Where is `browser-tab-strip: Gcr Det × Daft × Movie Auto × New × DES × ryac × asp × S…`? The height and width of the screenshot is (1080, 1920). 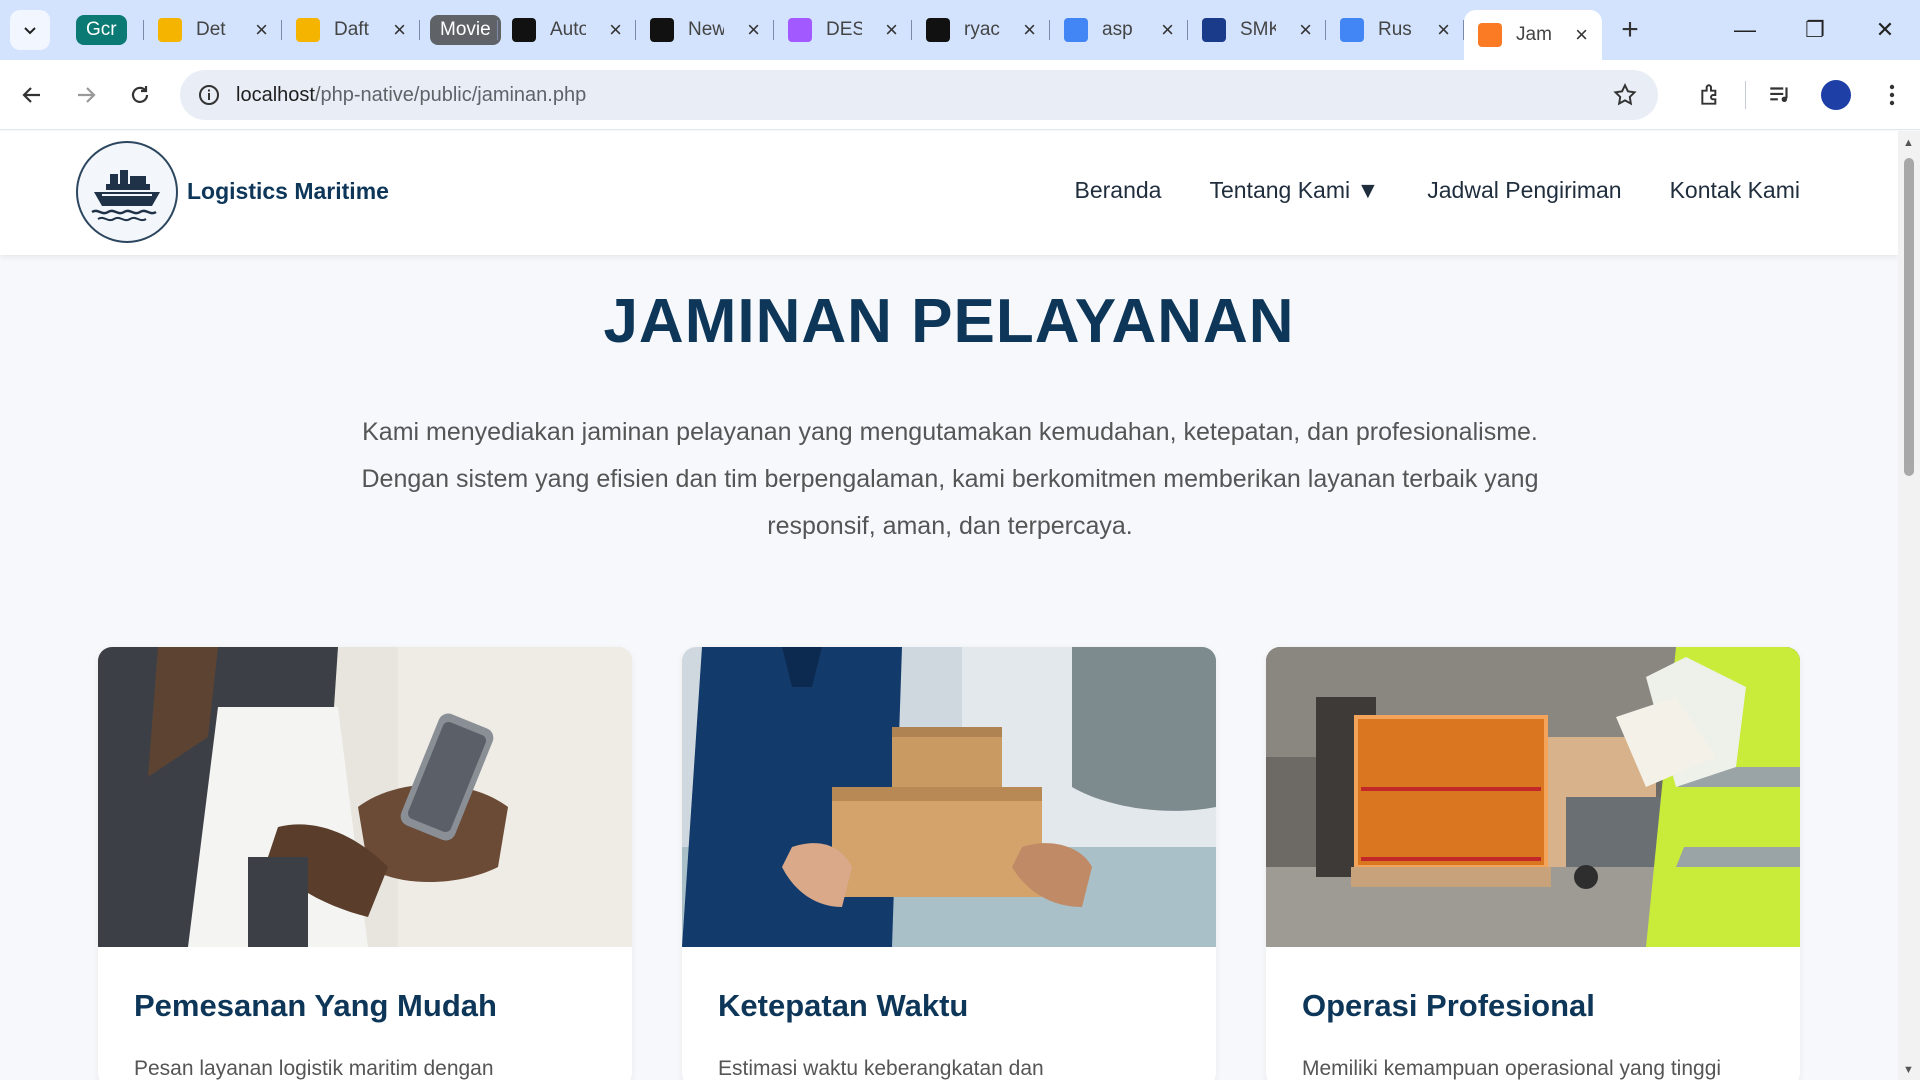
browser-tab-strip: Gcr Det × Daft × Movie Auto × New × DES × ryac × asp × S… is located at coordinates (960, 30).